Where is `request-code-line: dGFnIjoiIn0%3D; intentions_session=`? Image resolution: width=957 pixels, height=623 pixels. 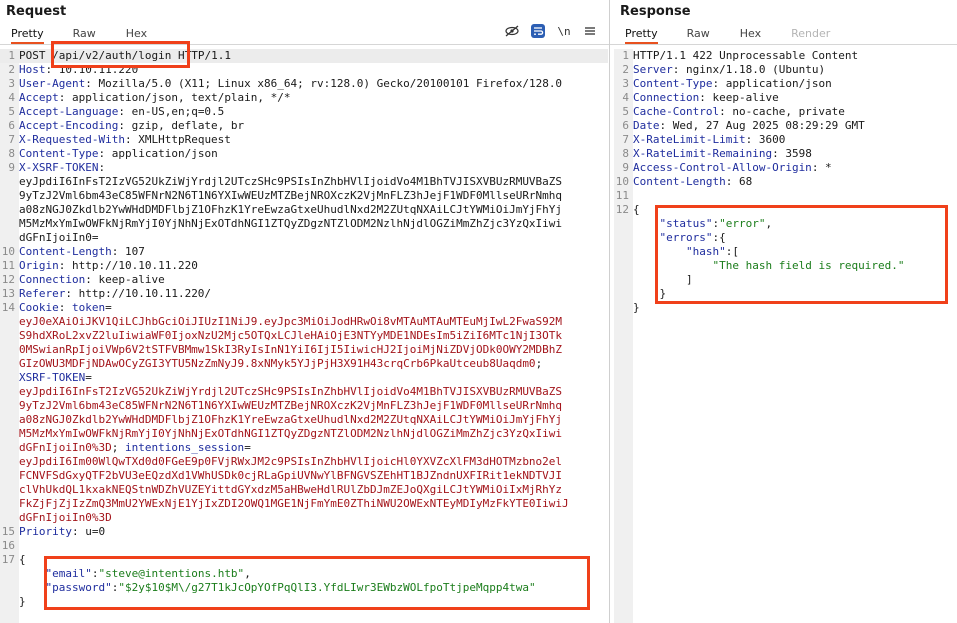 request-code-line: dGFnIjoiIn0%3D; intentions_session= is located at coordinates (304, 448).